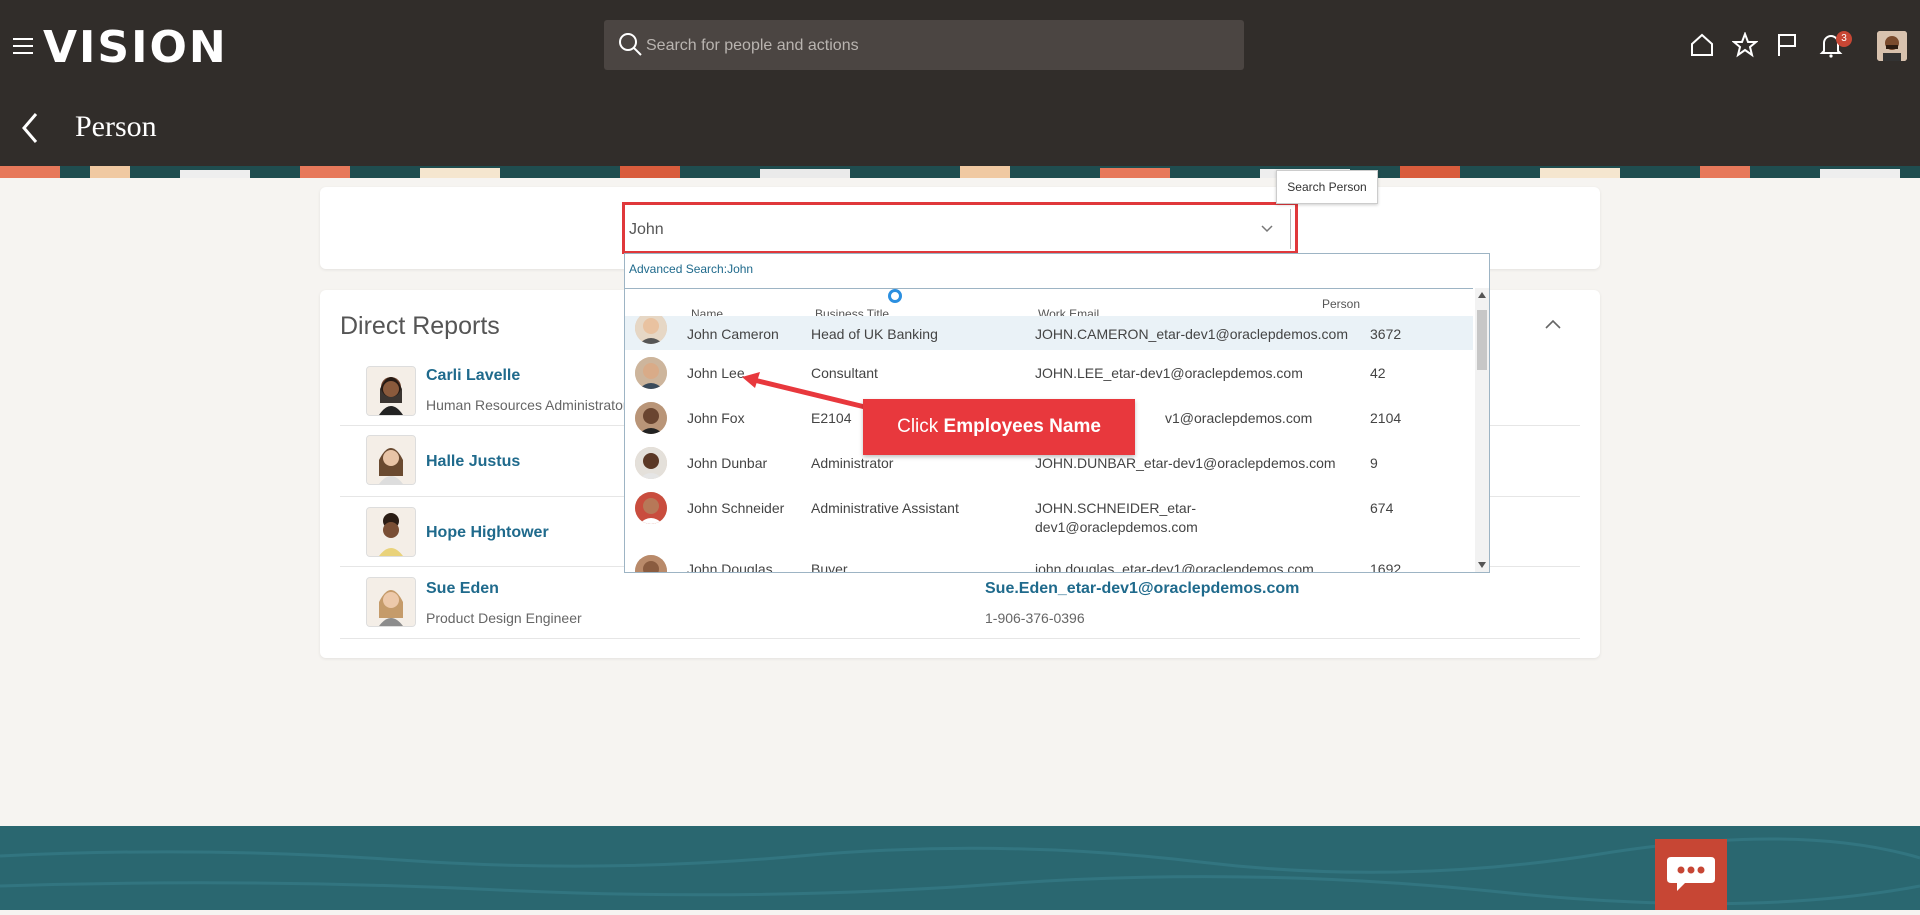 Image resolution: width=1920 pixels, height=915 pixels. I want to click on result-title: Administrator, so click(852, 463).